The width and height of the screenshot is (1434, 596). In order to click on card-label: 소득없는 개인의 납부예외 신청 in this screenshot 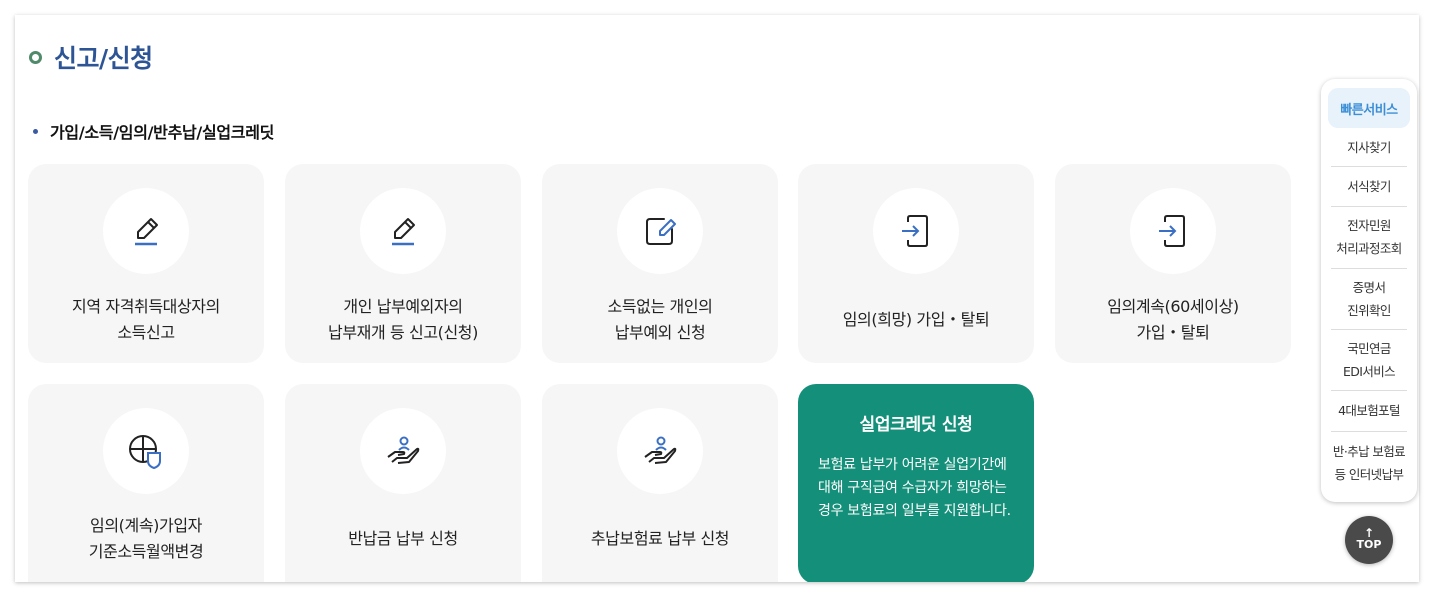, I will do `click(660, 319)`.